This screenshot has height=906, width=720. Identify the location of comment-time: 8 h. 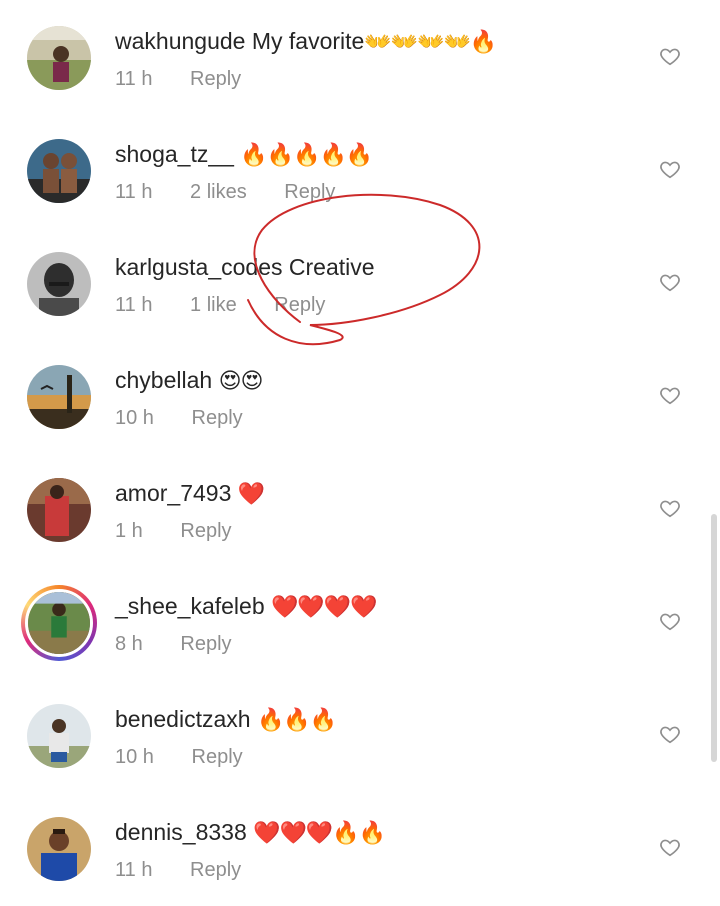
(129, 644).